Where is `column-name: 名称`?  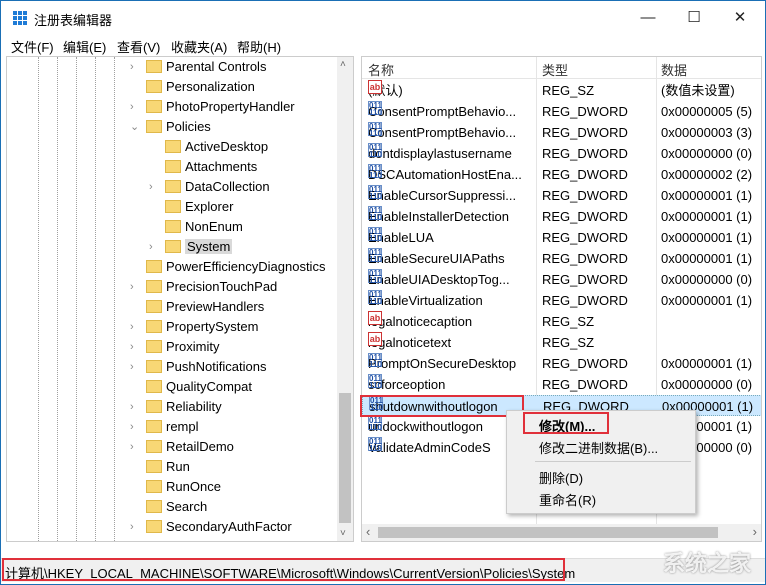 column-name: 名称 is located at coordinates (381, 69).